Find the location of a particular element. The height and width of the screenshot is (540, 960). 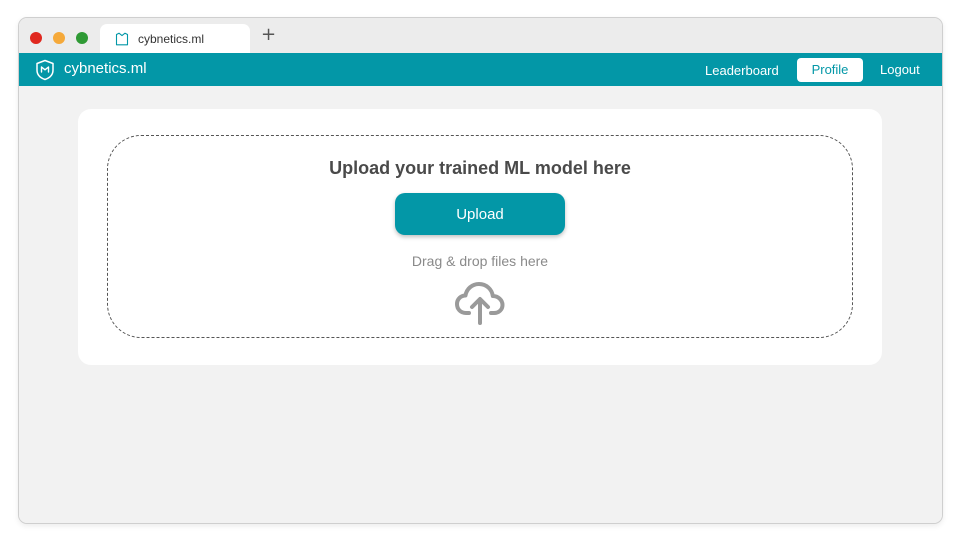

browser-tab: cybnetics.ml is located at coordinates (175, 38).